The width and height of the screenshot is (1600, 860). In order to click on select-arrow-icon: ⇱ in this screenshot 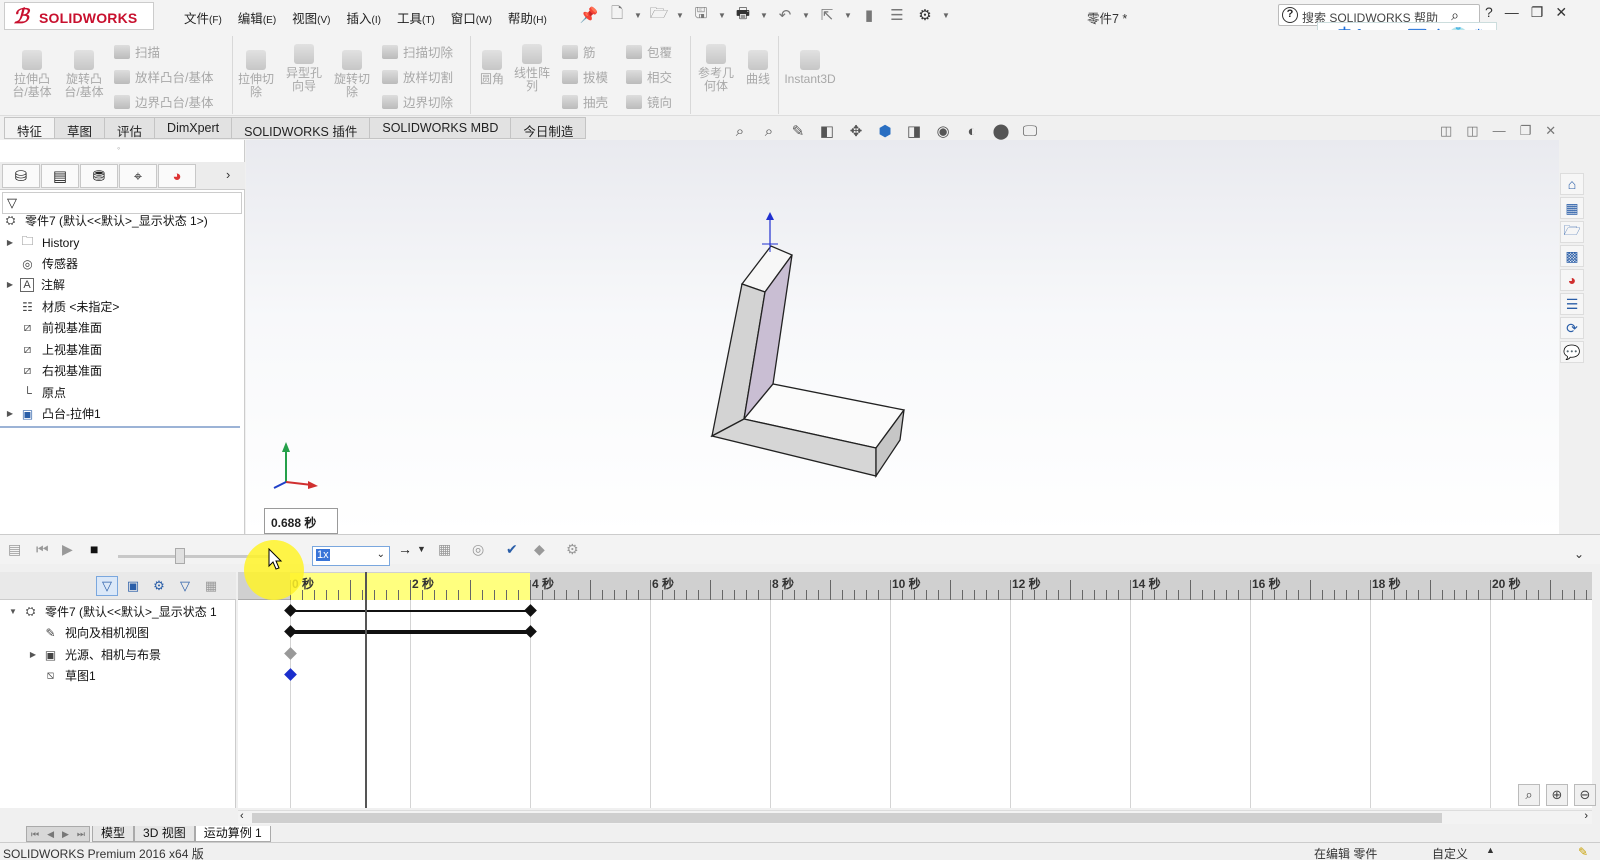, I will do `click(827, 15)`.